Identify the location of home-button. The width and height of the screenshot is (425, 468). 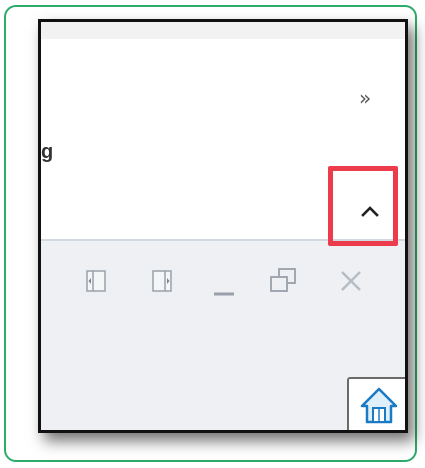
(376, 403).